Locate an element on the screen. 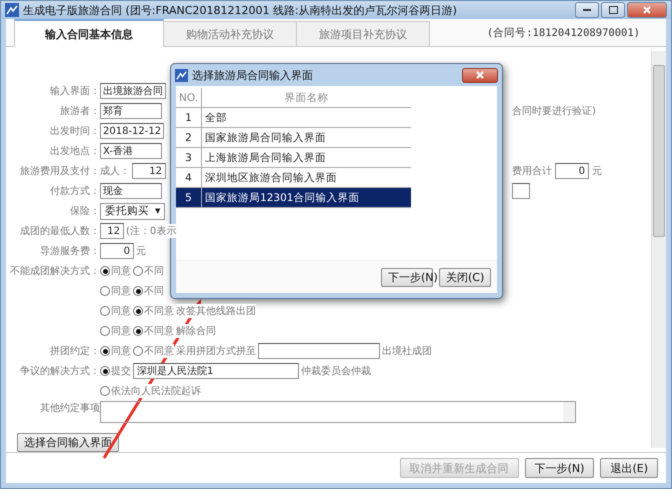 The width and height of the screenshot is (672, 489). window-title: 生成电子版旅游合同 (团号:FRANC20181212001 线路:从南特出发的卢瓦尔河谷两日游) is located at coordinates (240, 10).